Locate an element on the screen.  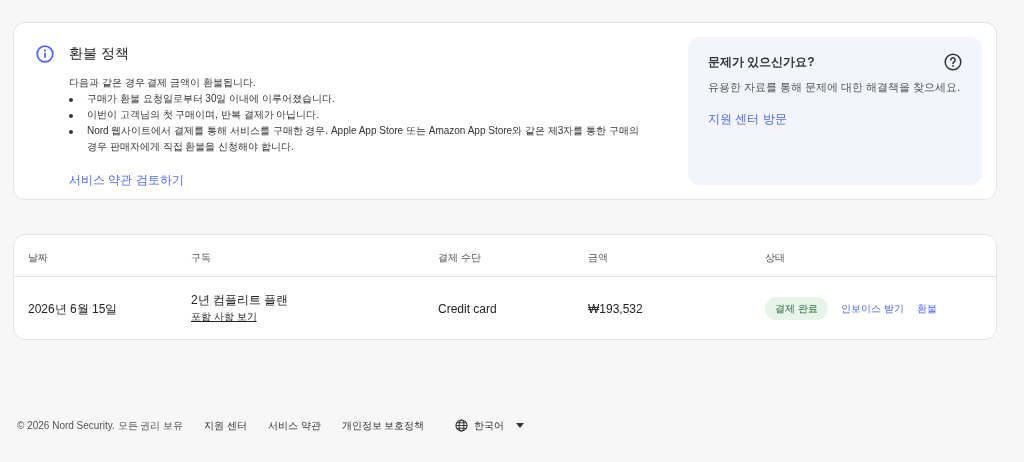
caret-icon is located at coordinates (520, 425).